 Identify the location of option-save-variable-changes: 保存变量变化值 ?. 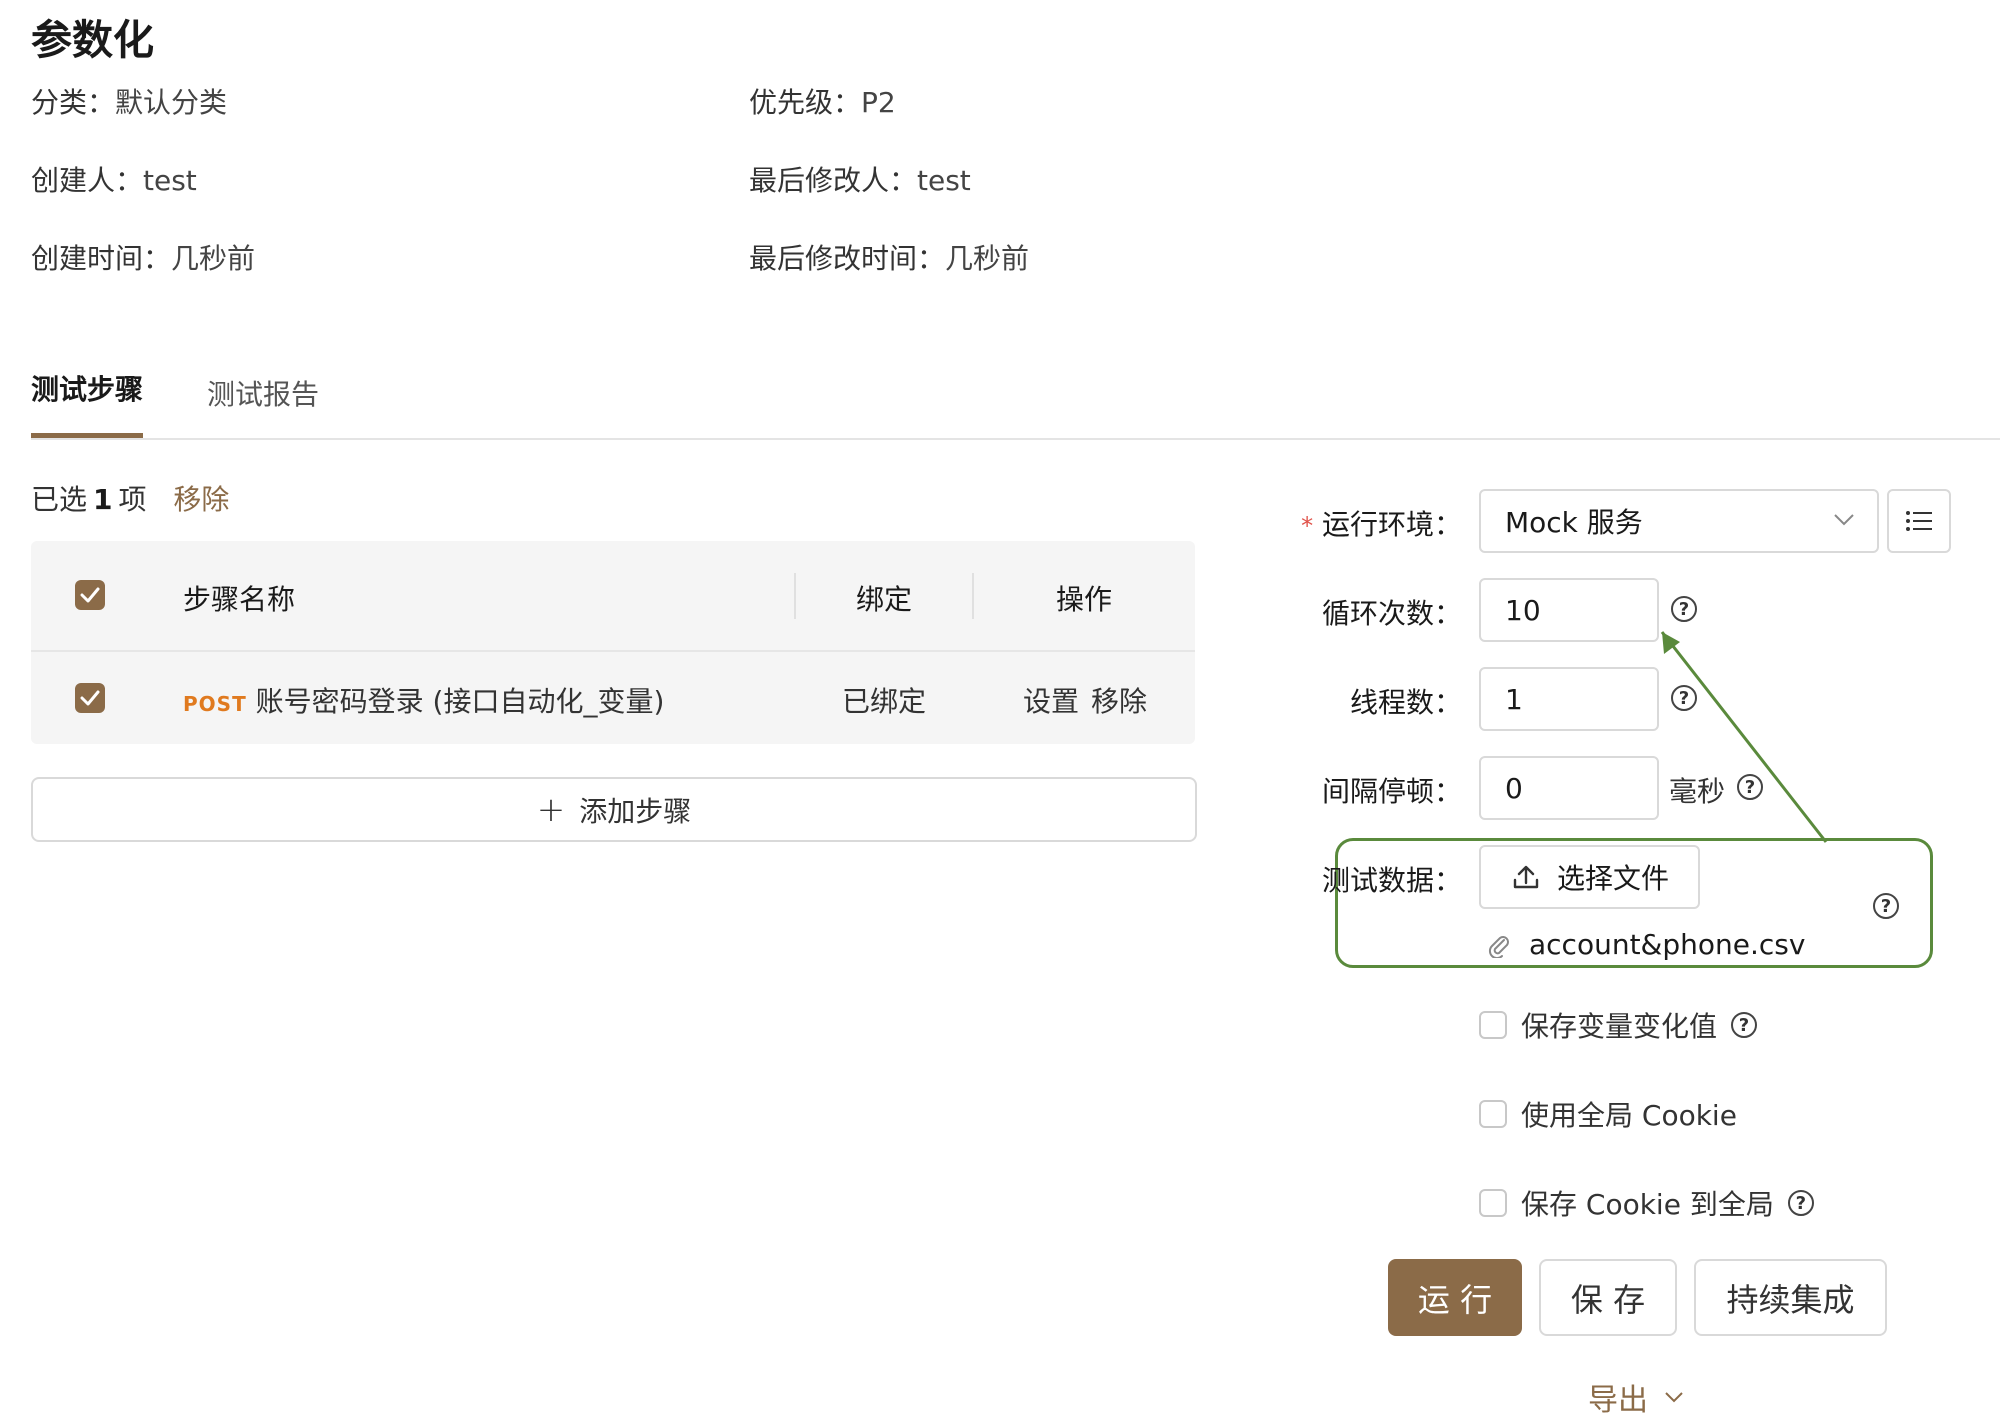
(1618, 1025).